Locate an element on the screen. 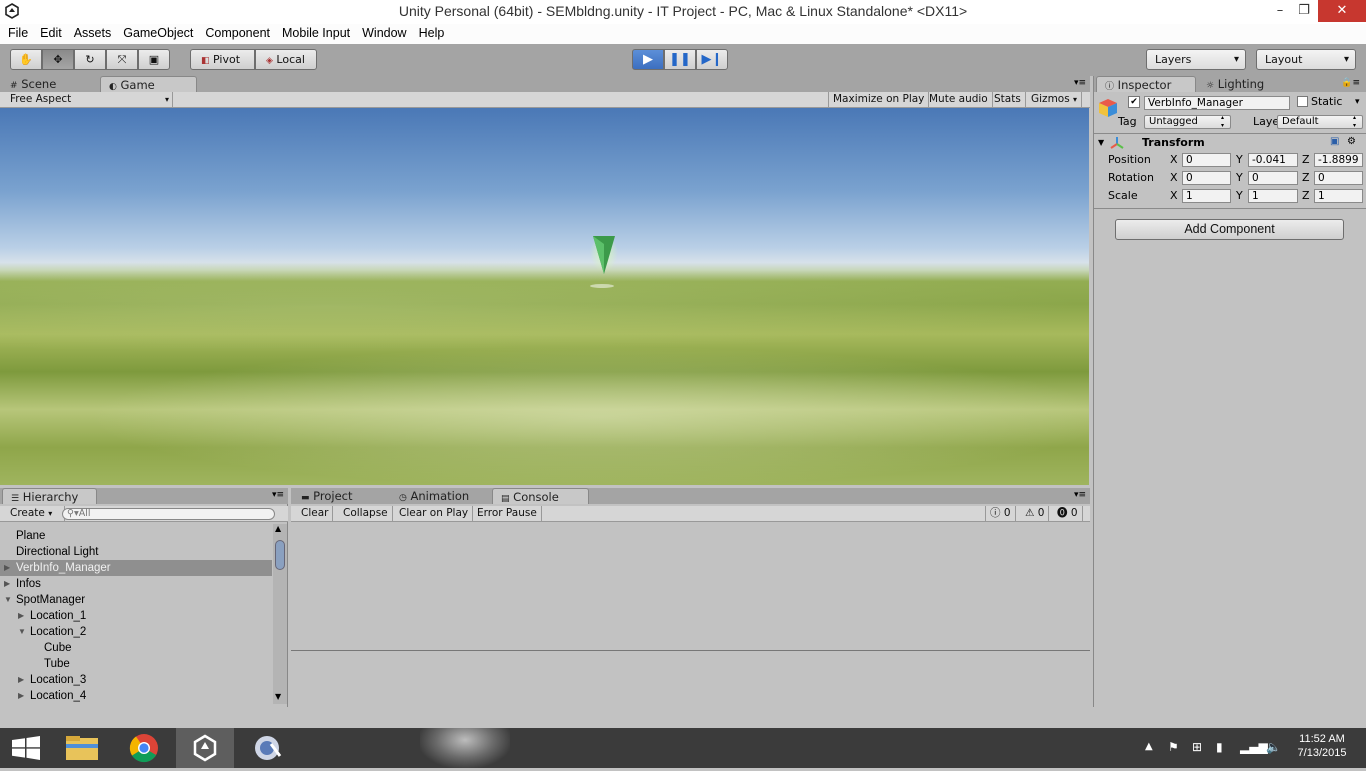  help-icon: ▣ is located at coordinates (1334, 142).